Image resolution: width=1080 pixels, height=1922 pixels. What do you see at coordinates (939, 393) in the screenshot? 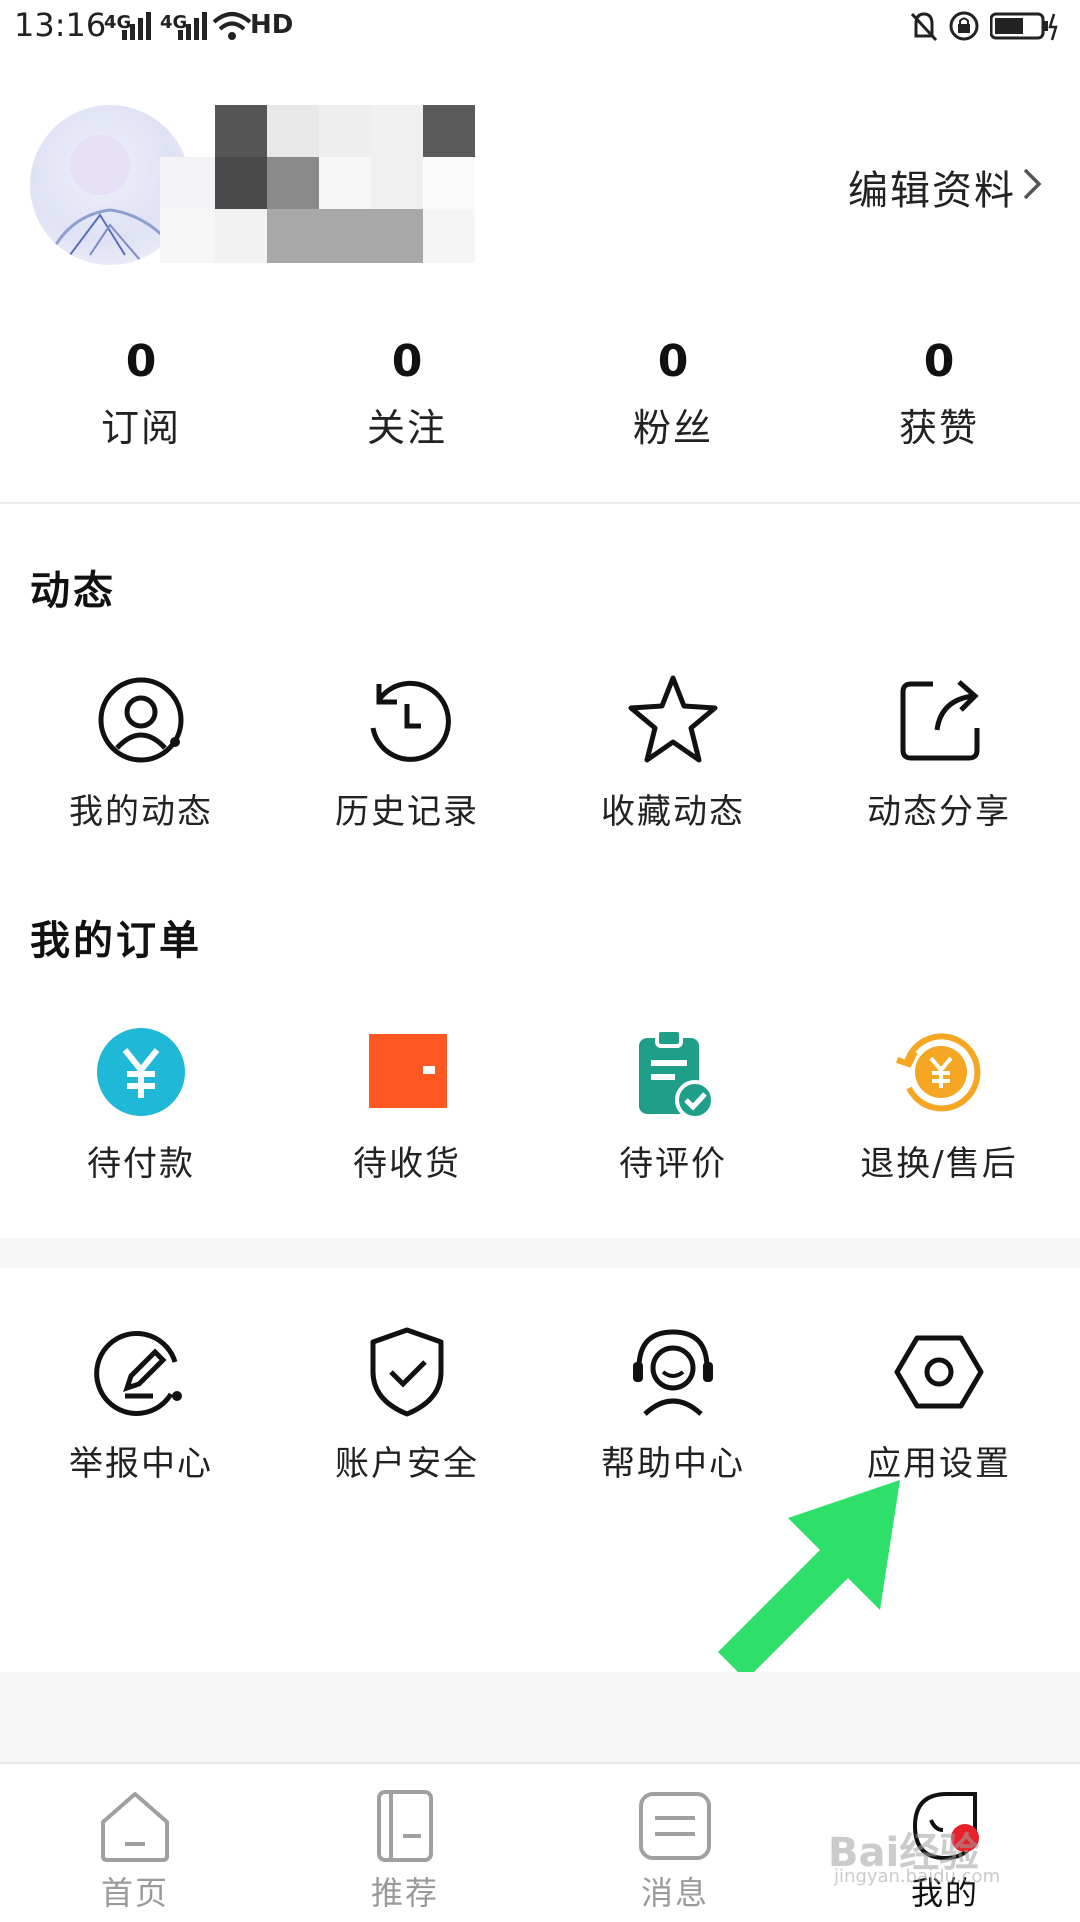
I see `stat-likes: 0 获赞` at bounding box center [939, 393].